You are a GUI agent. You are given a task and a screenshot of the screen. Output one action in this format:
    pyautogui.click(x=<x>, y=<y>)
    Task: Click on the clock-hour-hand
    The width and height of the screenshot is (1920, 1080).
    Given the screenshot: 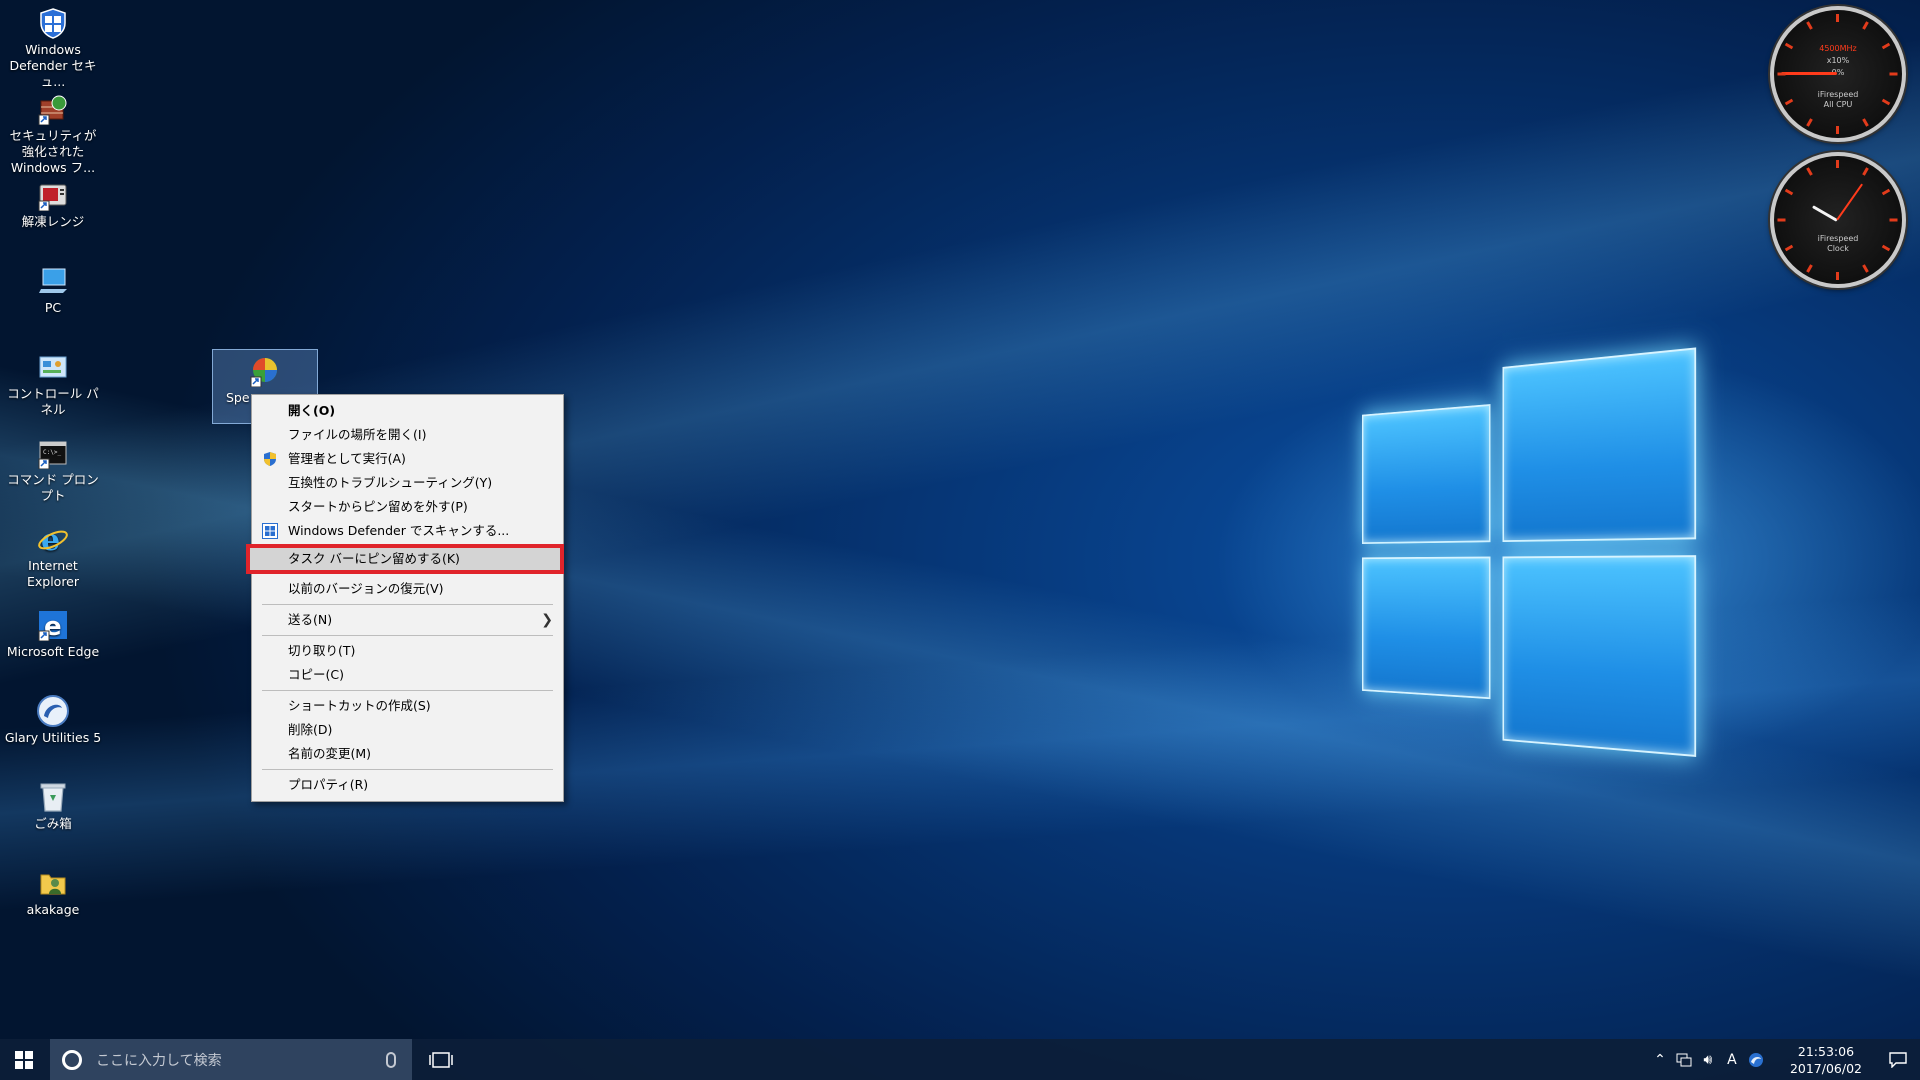 What is the action you would take?
    pyautogui.click(x=1825, y=213)
    